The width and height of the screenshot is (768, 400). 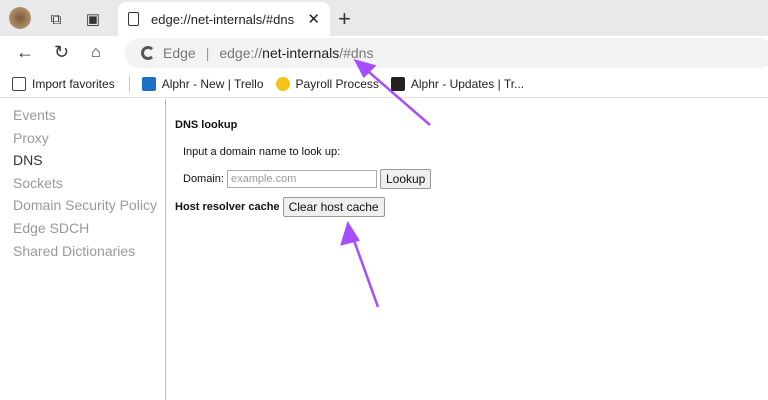 I want to click on bookmark-label: Import favorites, so click(x=73, y=83).